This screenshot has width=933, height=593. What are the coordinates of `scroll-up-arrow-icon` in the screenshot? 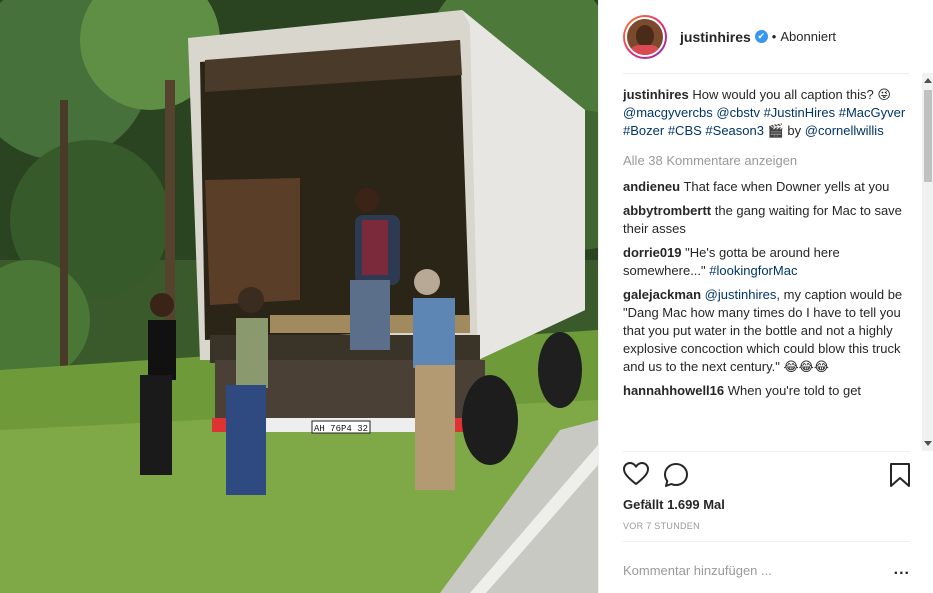 It's located at (928, 80).